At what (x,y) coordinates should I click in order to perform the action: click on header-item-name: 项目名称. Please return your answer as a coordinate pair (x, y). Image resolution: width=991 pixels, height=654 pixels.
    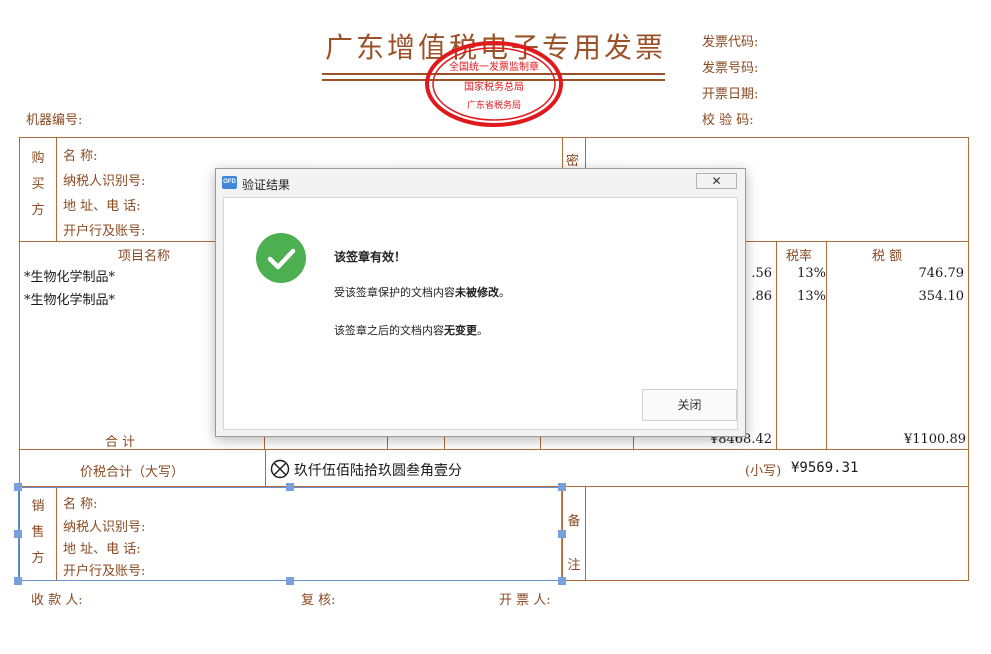
    Looking at the image, I should click on (144, 256).